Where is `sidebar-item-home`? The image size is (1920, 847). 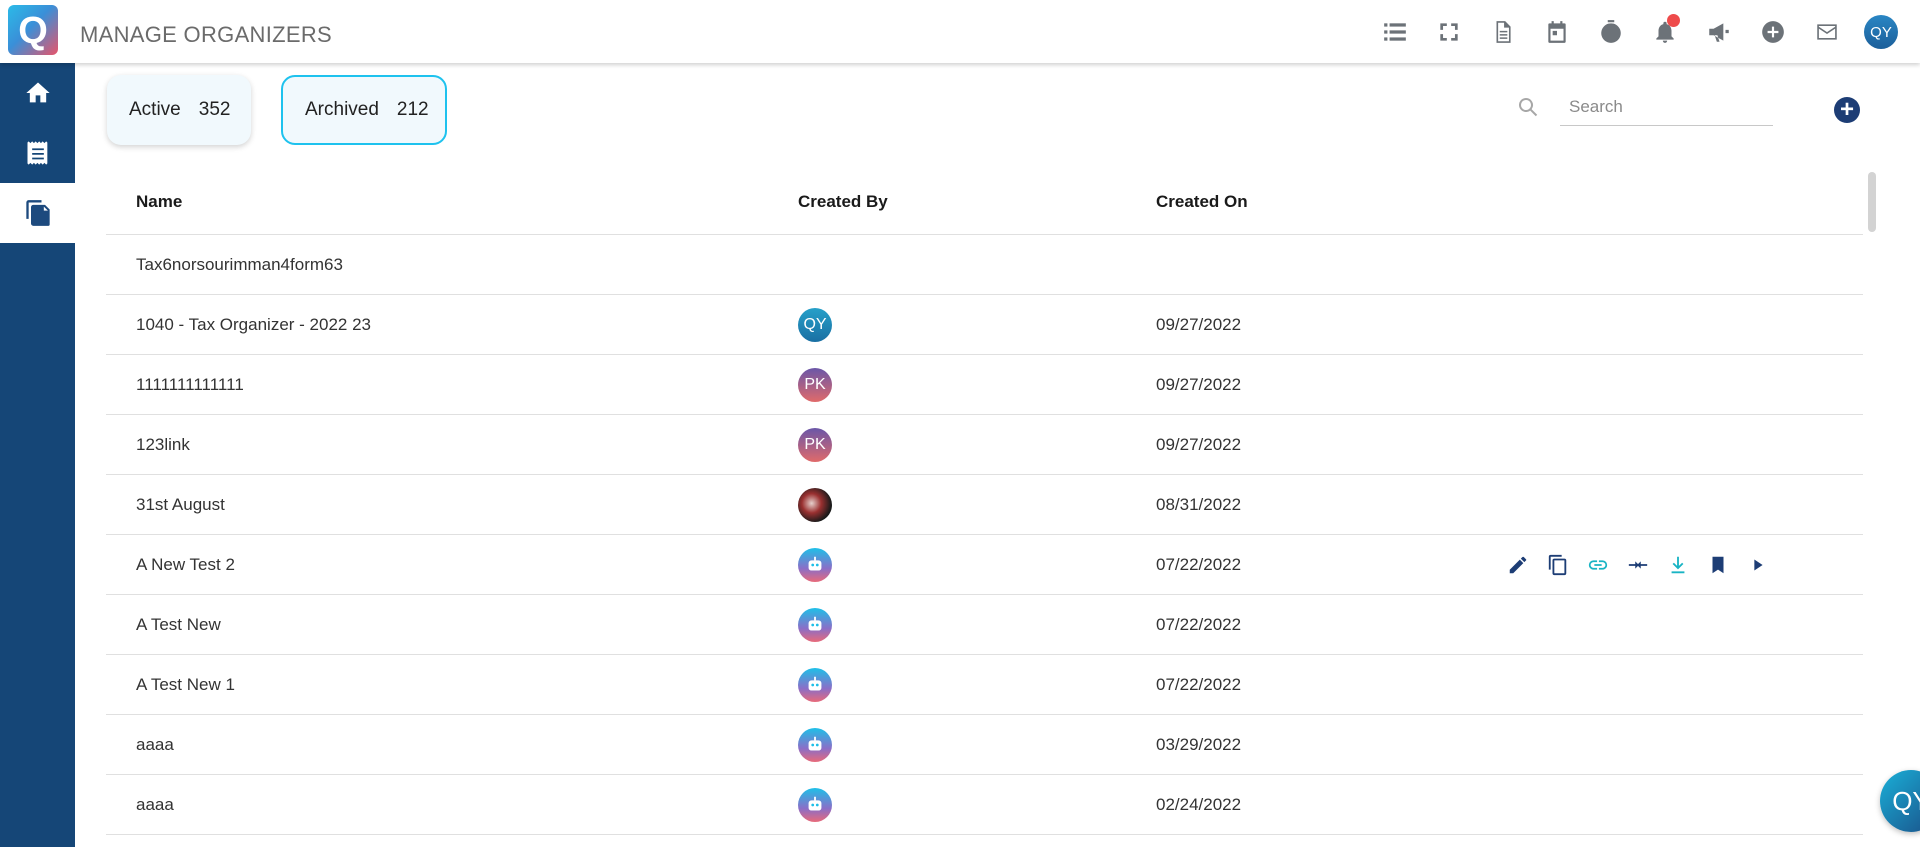 sidebar-item-home is located at coordinates (37, 93).